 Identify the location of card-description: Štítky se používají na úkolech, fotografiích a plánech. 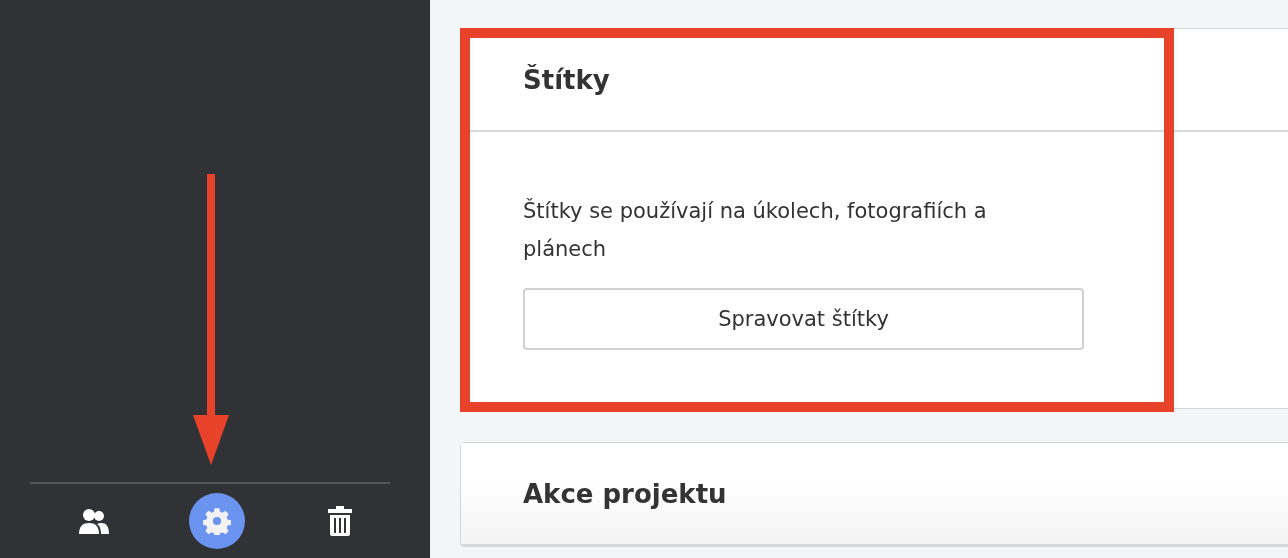
(755, 230).